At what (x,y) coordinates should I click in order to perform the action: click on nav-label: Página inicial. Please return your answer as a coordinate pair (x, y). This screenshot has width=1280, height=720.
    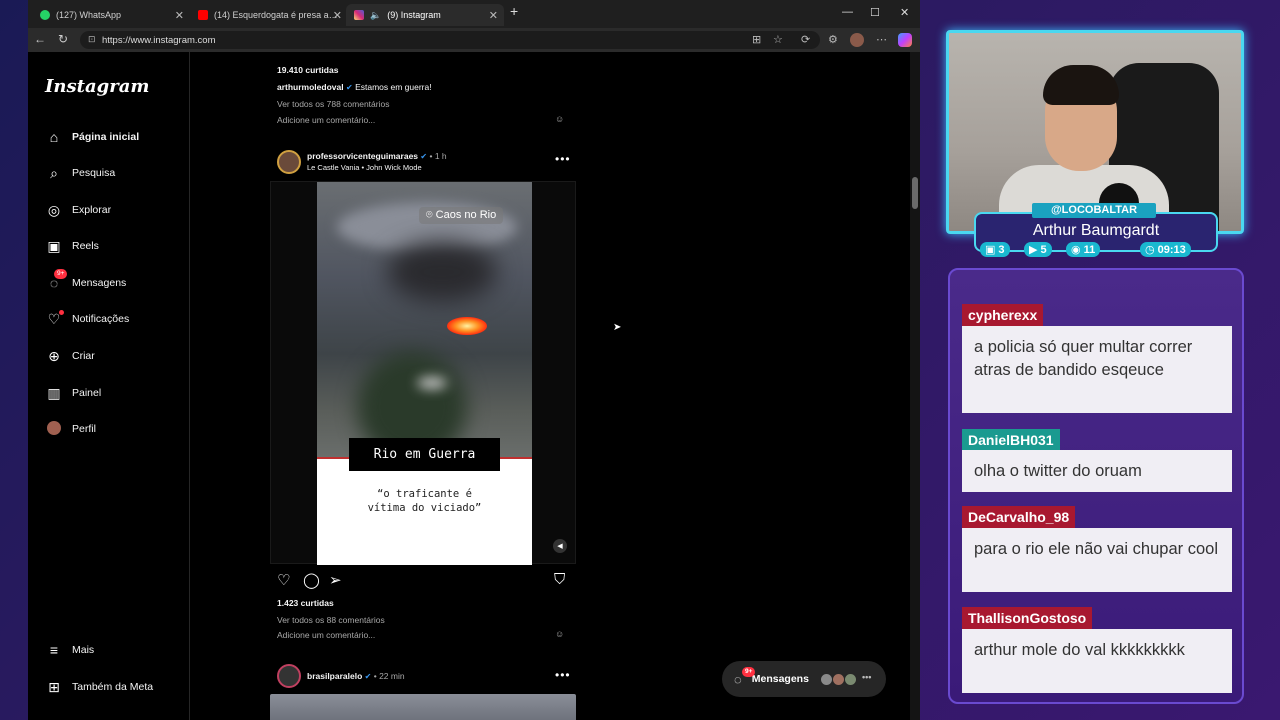
    Looking at the image, I should click on (106, 137).